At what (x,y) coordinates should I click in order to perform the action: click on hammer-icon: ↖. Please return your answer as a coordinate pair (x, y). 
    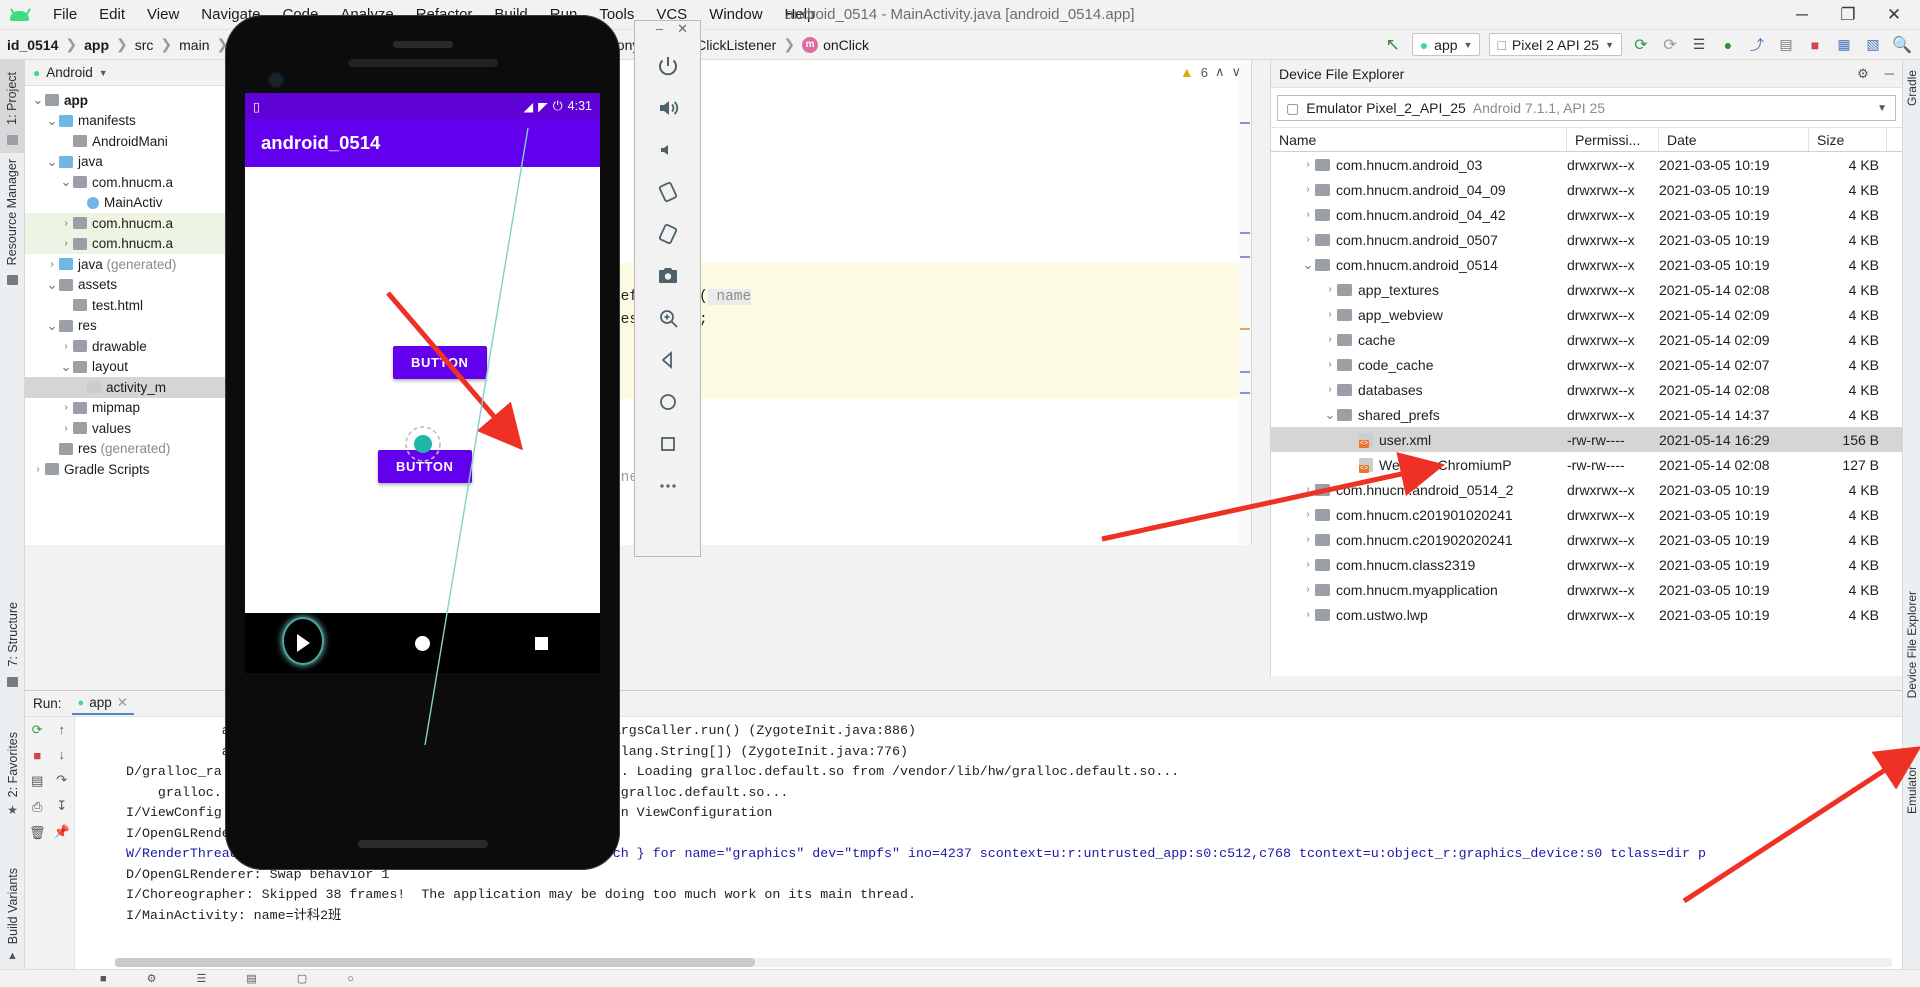
    Looking at the image, I should click on (1393, 45).